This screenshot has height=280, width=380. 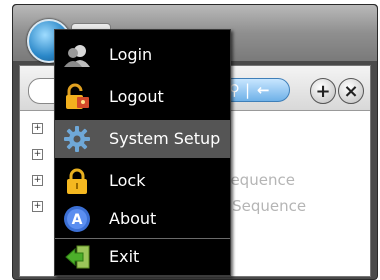 I want to click on menu-item-label: About, so click(x=133, y=218).